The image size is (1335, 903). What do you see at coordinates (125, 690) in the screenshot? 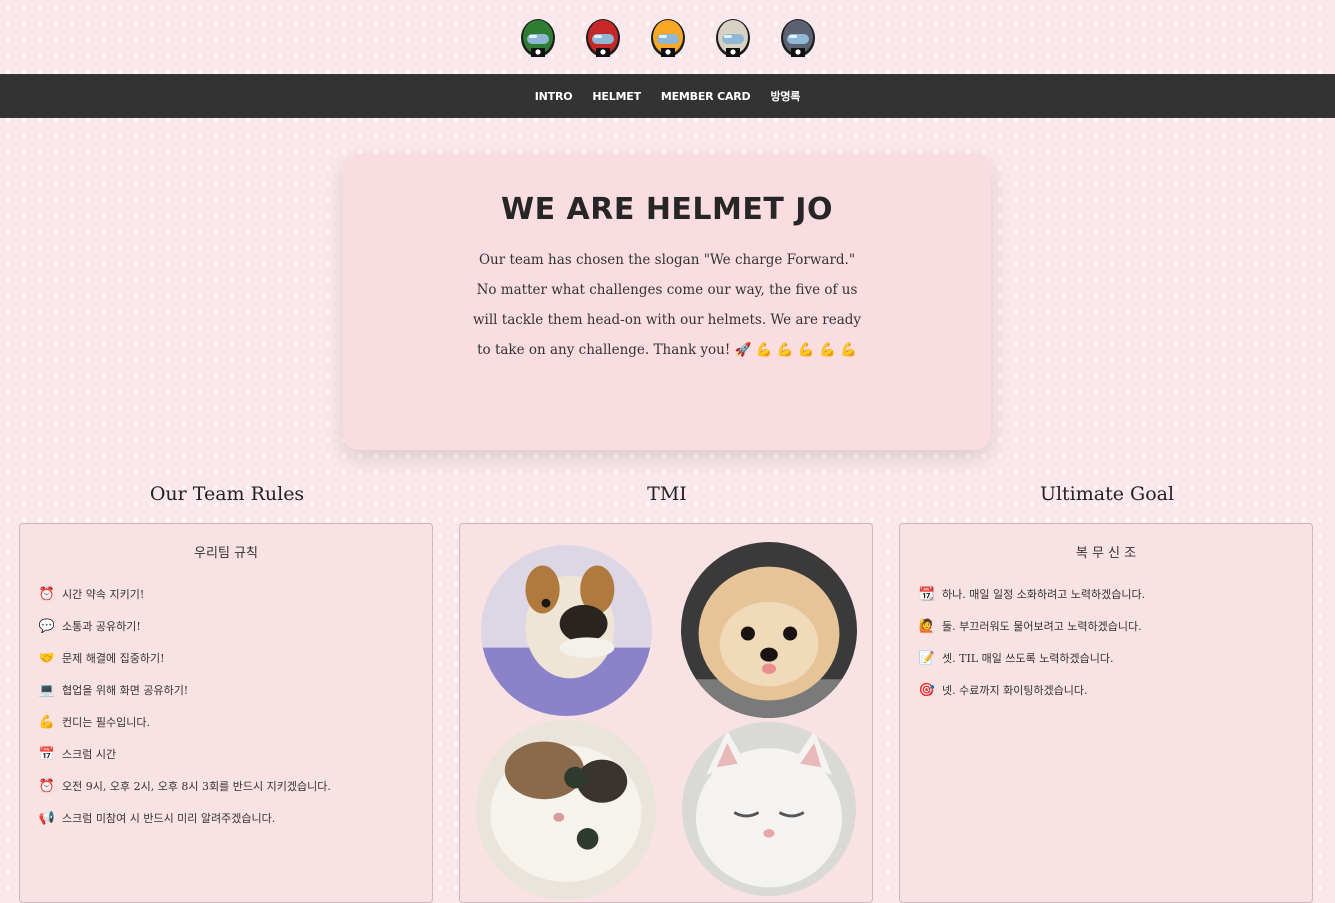
I see `list-item-text: 협업을 위해 화면 공유하기!` at bounding box center [125, 690].